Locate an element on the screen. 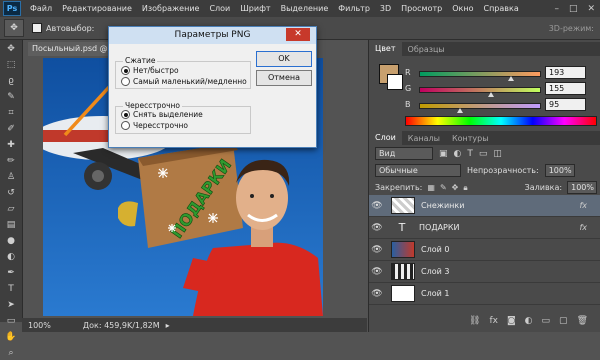 The width and height of the screenshot is (600, 360). minimize-icon: – is located at coordinates (556, 9).